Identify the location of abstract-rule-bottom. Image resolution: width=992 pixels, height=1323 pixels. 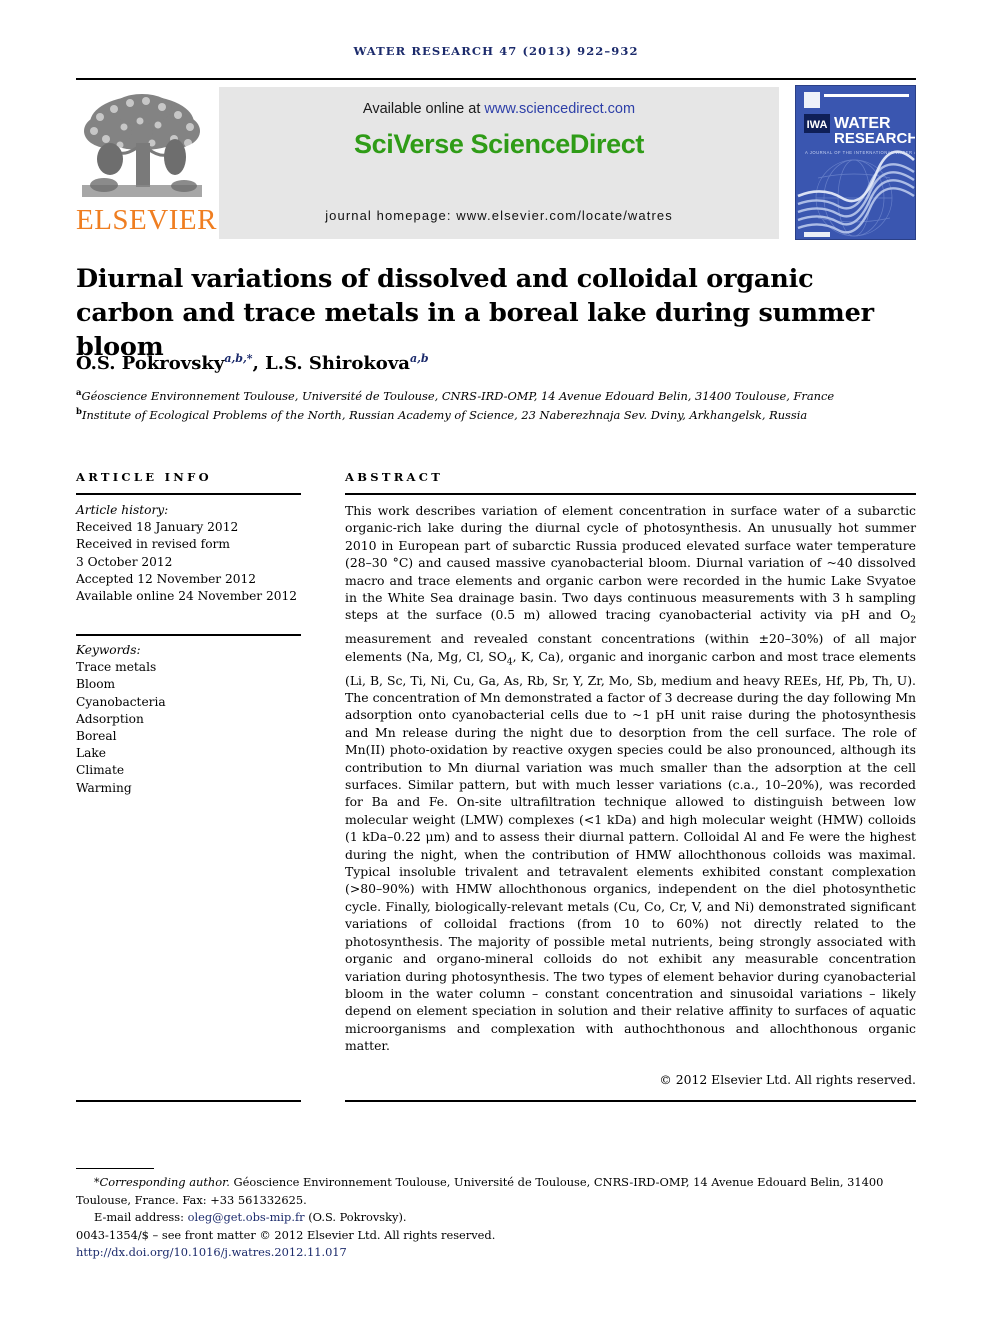
(630, 1101).